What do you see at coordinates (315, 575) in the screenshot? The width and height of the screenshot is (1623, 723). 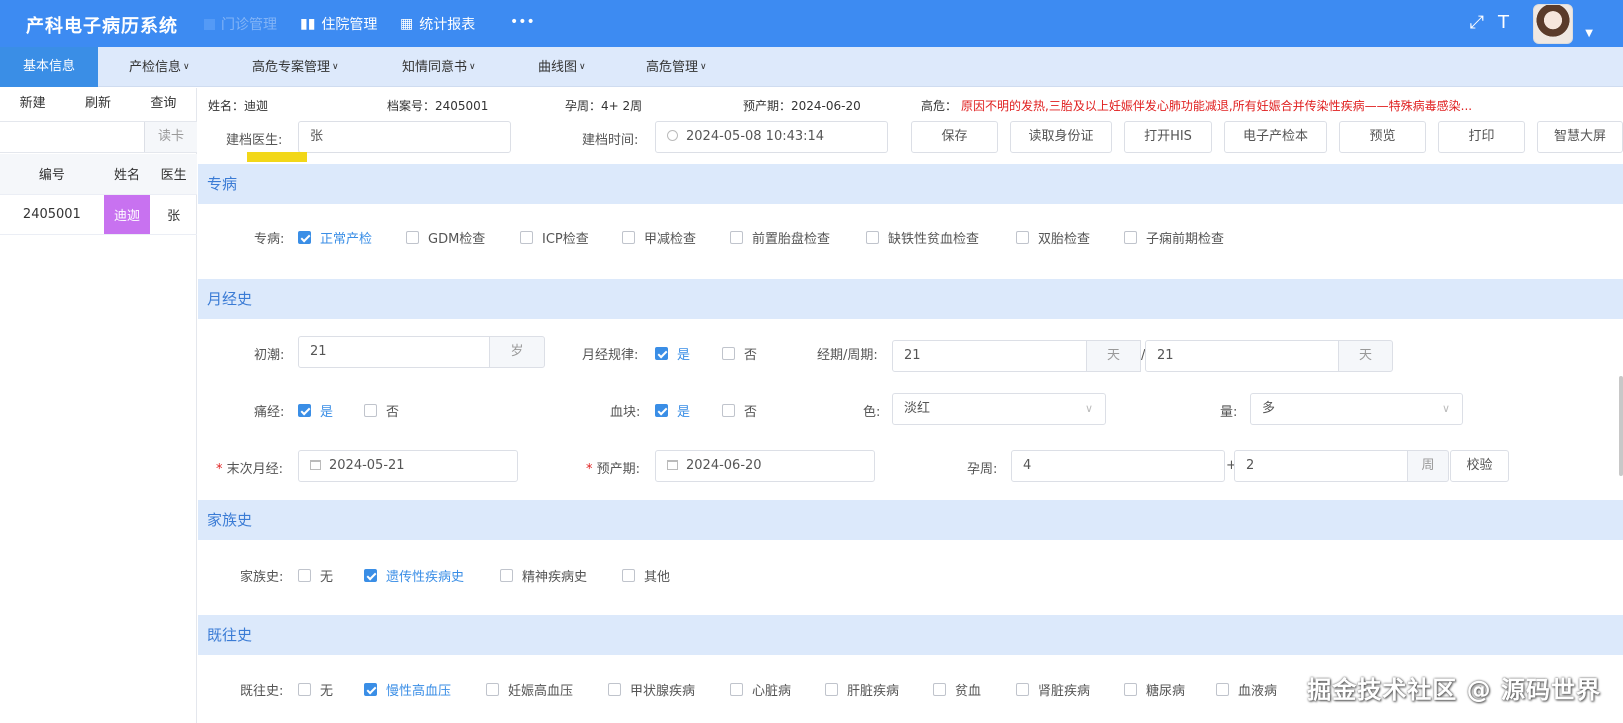 I see `checkbox-family-none: 无` at bounding box center [315, 575].